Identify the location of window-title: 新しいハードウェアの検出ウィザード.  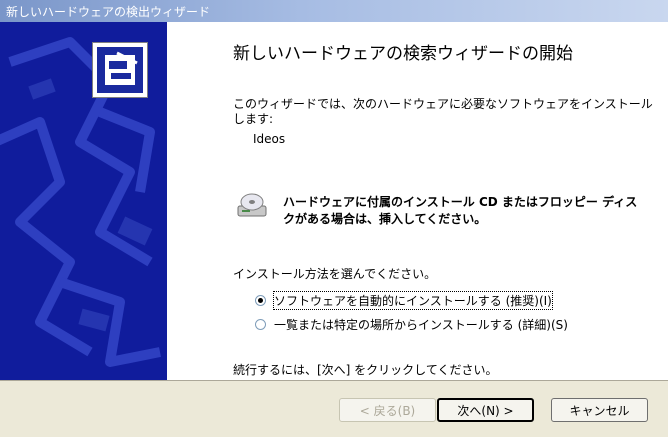
(108, 12).